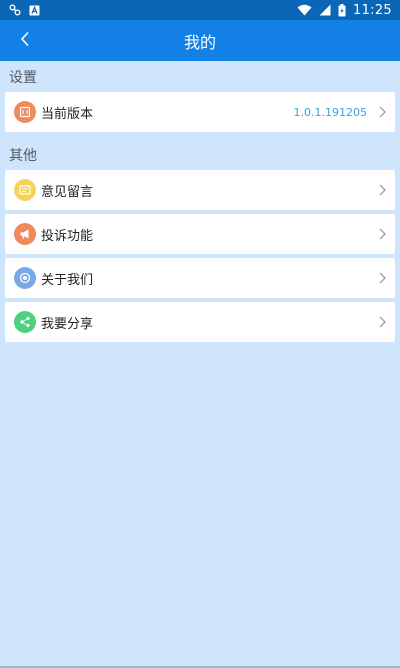  I want to click on status-bar: 11:25, so click(200, 10).